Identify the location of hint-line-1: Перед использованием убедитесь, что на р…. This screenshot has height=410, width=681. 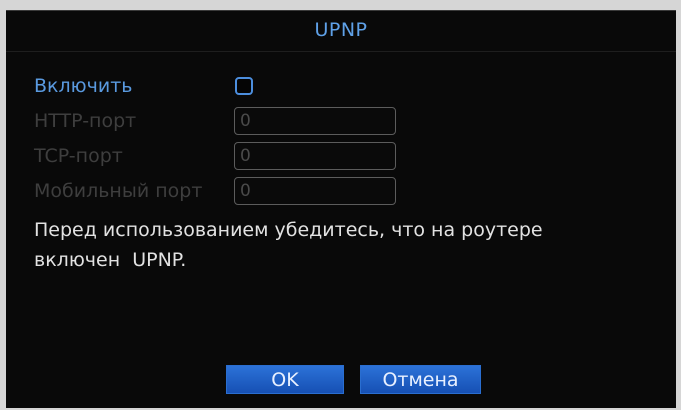
(288, 230).